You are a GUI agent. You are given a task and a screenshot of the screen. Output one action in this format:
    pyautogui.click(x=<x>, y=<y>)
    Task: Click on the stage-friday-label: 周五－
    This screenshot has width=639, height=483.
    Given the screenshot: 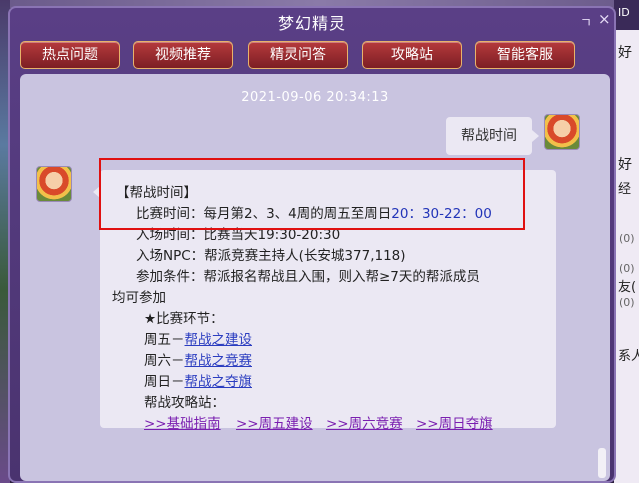 What is the action you would take?
    pyautogui.click(x=164, y=340)
    